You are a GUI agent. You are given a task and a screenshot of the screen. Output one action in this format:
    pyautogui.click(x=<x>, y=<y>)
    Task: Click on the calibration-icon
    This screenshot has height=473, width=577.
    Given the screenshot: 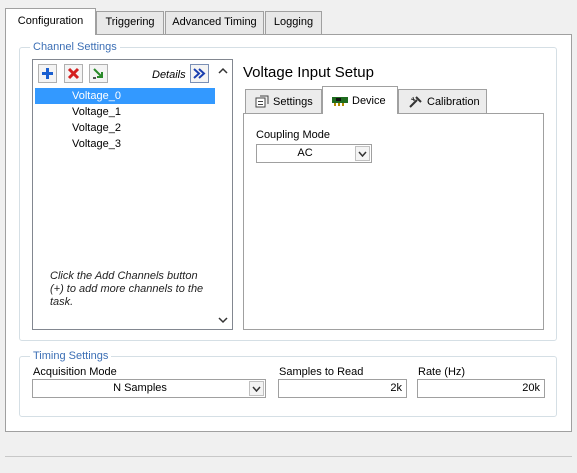 What is the action you would take?
    pyautogui.click(x=415, y=101)
    